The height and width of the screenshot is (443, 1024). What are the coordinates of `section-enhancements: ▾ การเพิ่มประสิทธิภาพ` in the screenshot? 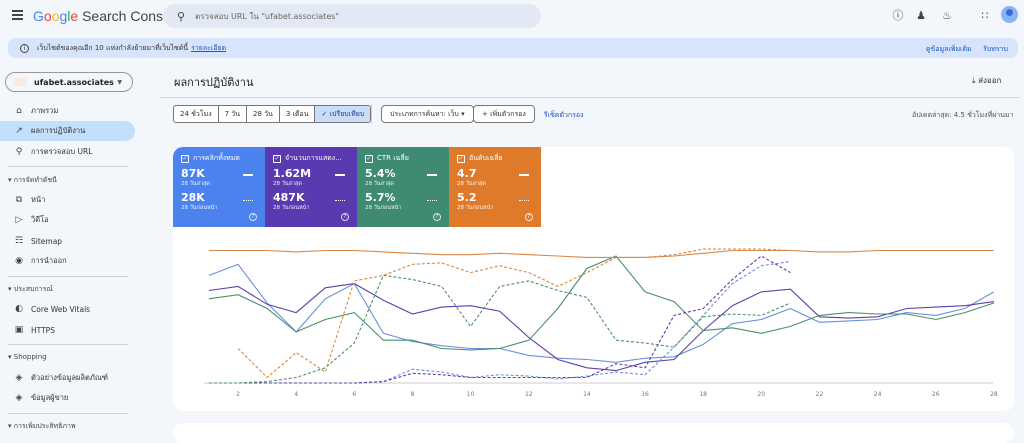 It's located at (42, 426).